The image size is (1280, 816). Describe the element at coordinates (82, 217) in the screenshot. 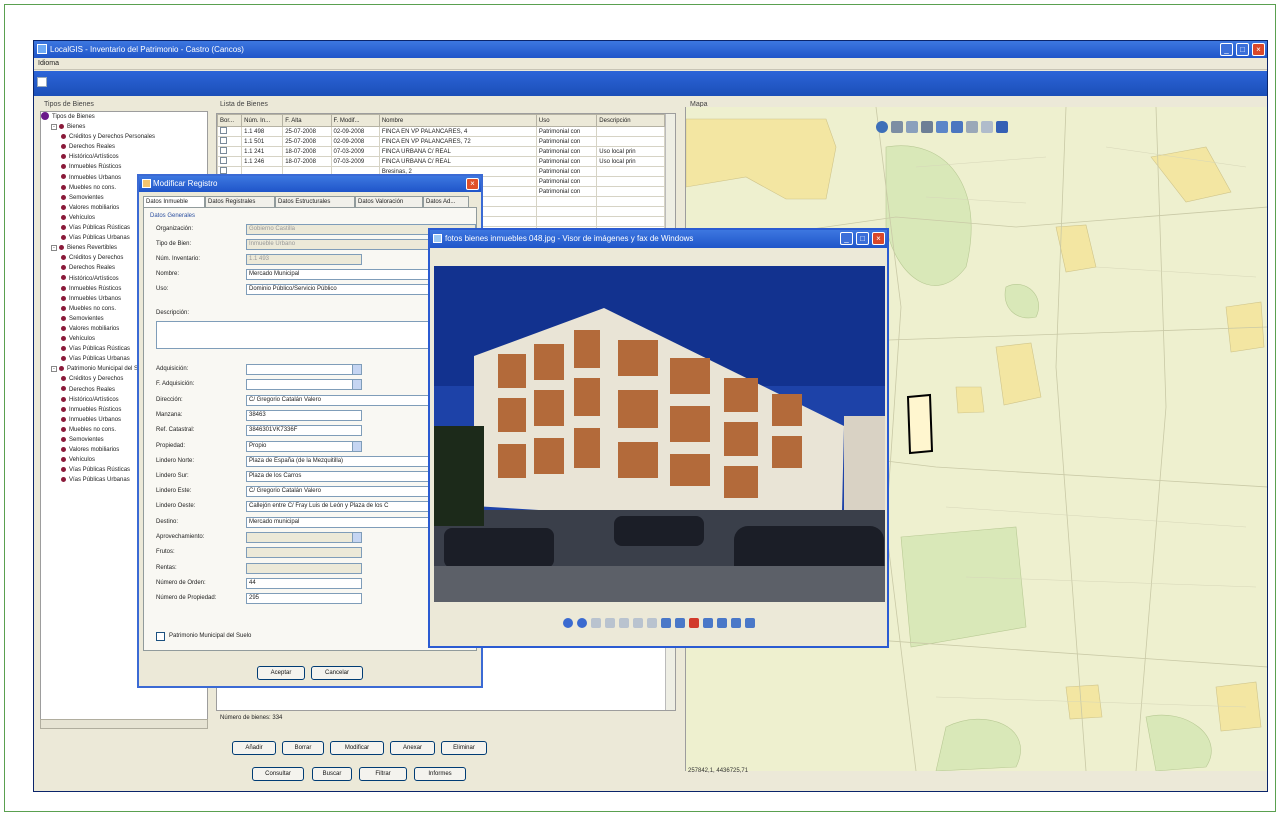

I see `tree-item-label: Vehículos` at that location.